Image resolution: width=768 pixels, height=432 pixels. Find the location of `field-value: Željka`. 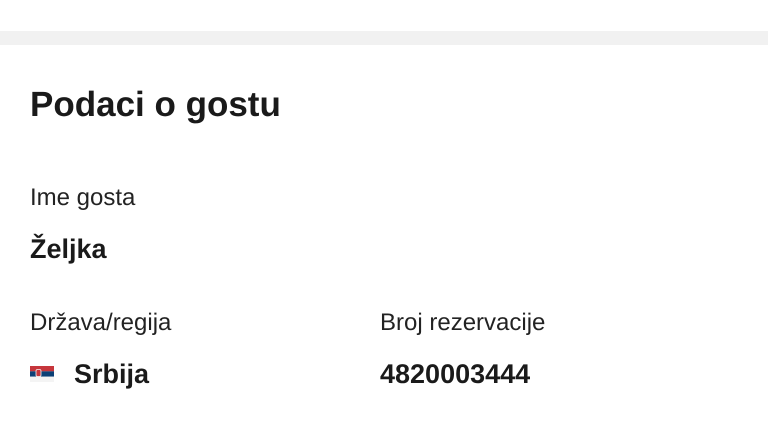

field-value: Željka is located at coordinates (68, 249).